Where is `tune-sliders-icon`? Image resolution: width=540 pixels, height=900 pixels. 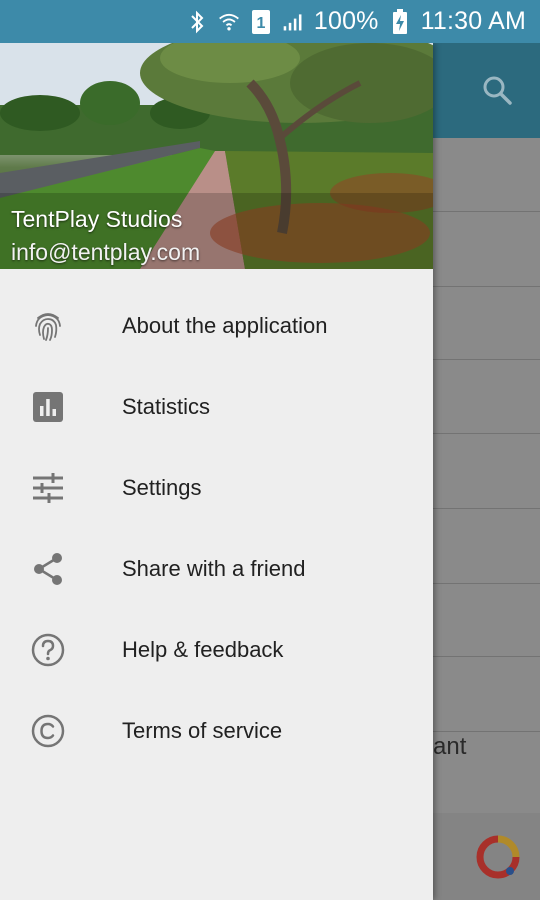 tune-sliders-icon is located at coordinates (48, 488).